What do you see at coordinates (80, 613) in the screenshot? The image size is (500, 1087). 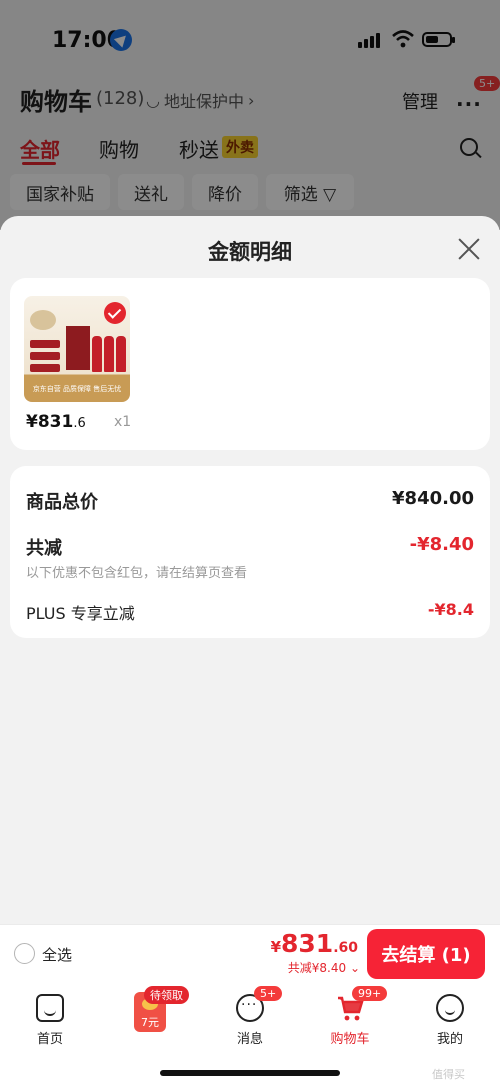 I see `plus-discount-label: PLUS 专享立减` at bounding box center [80, 613].